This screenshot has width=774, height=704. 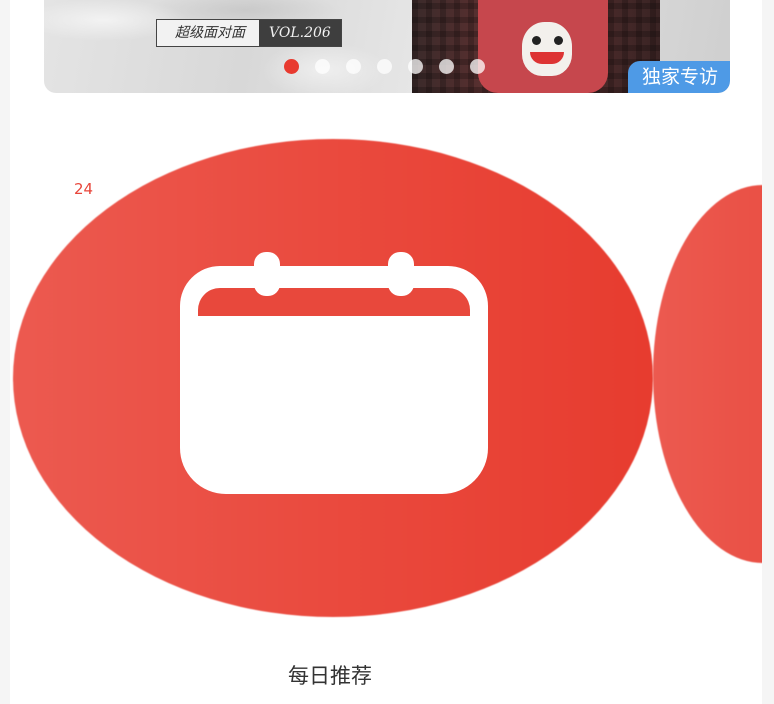 What do you see at coordinates (330, 676) in the screenshot?
I see `daily-recommend-label: 每日推荐` at bounding box center [330, 676].